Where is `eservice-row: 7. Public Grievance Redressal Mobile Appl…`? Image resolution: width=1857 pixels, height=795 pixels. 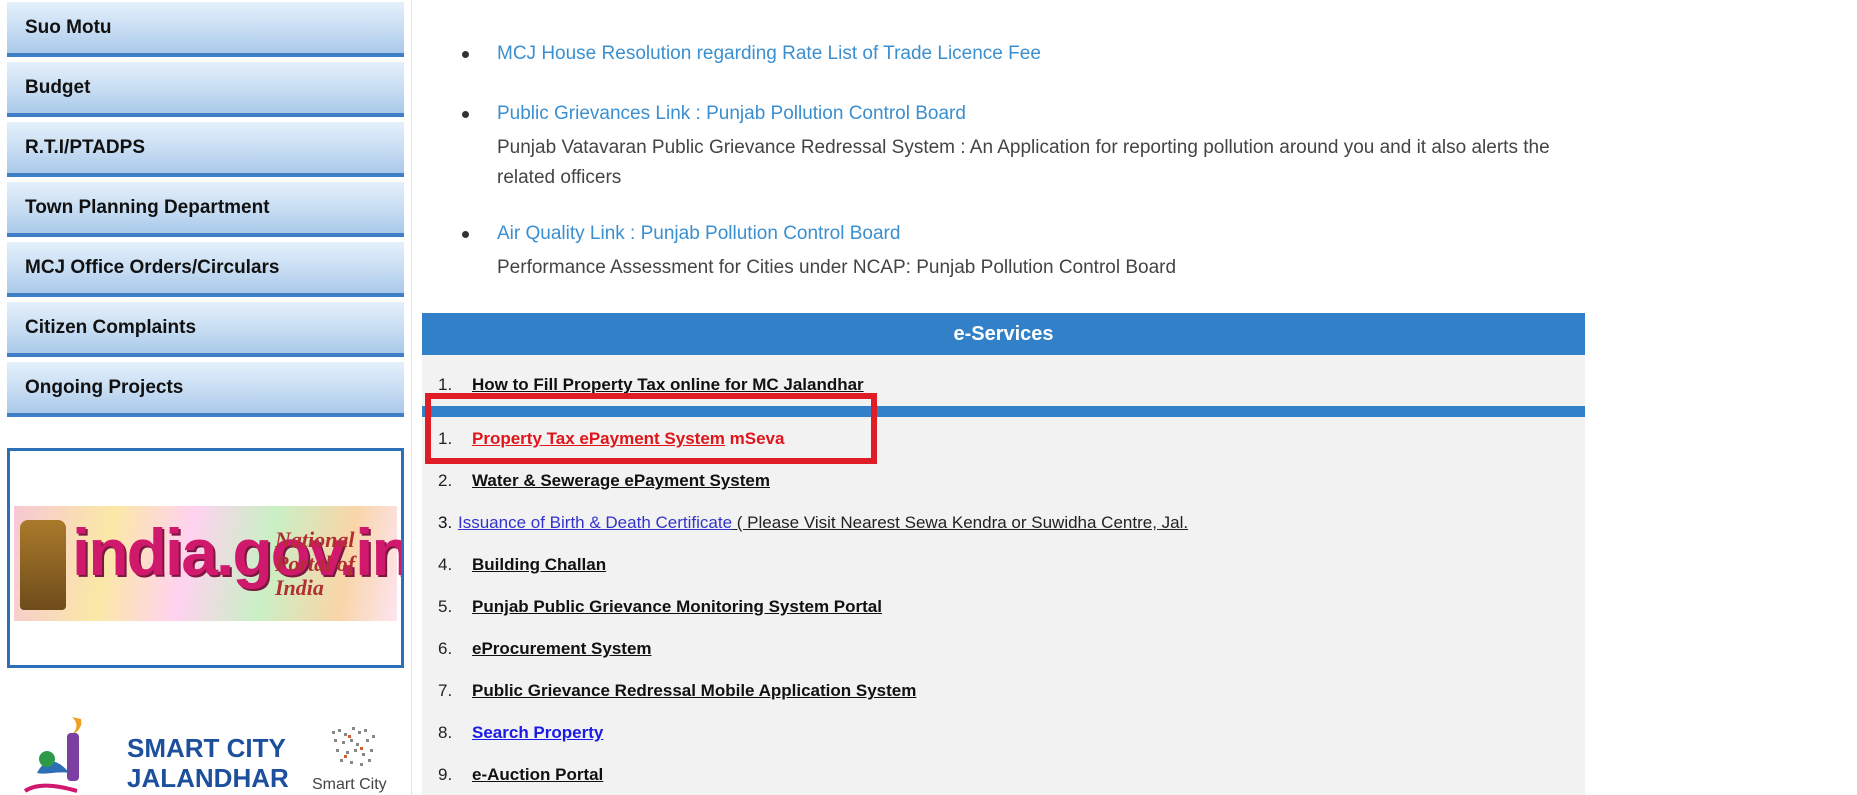
eservice-row: 7. Public Grievance Redressal Mobile Appl… is located at coordinates (677, 691).